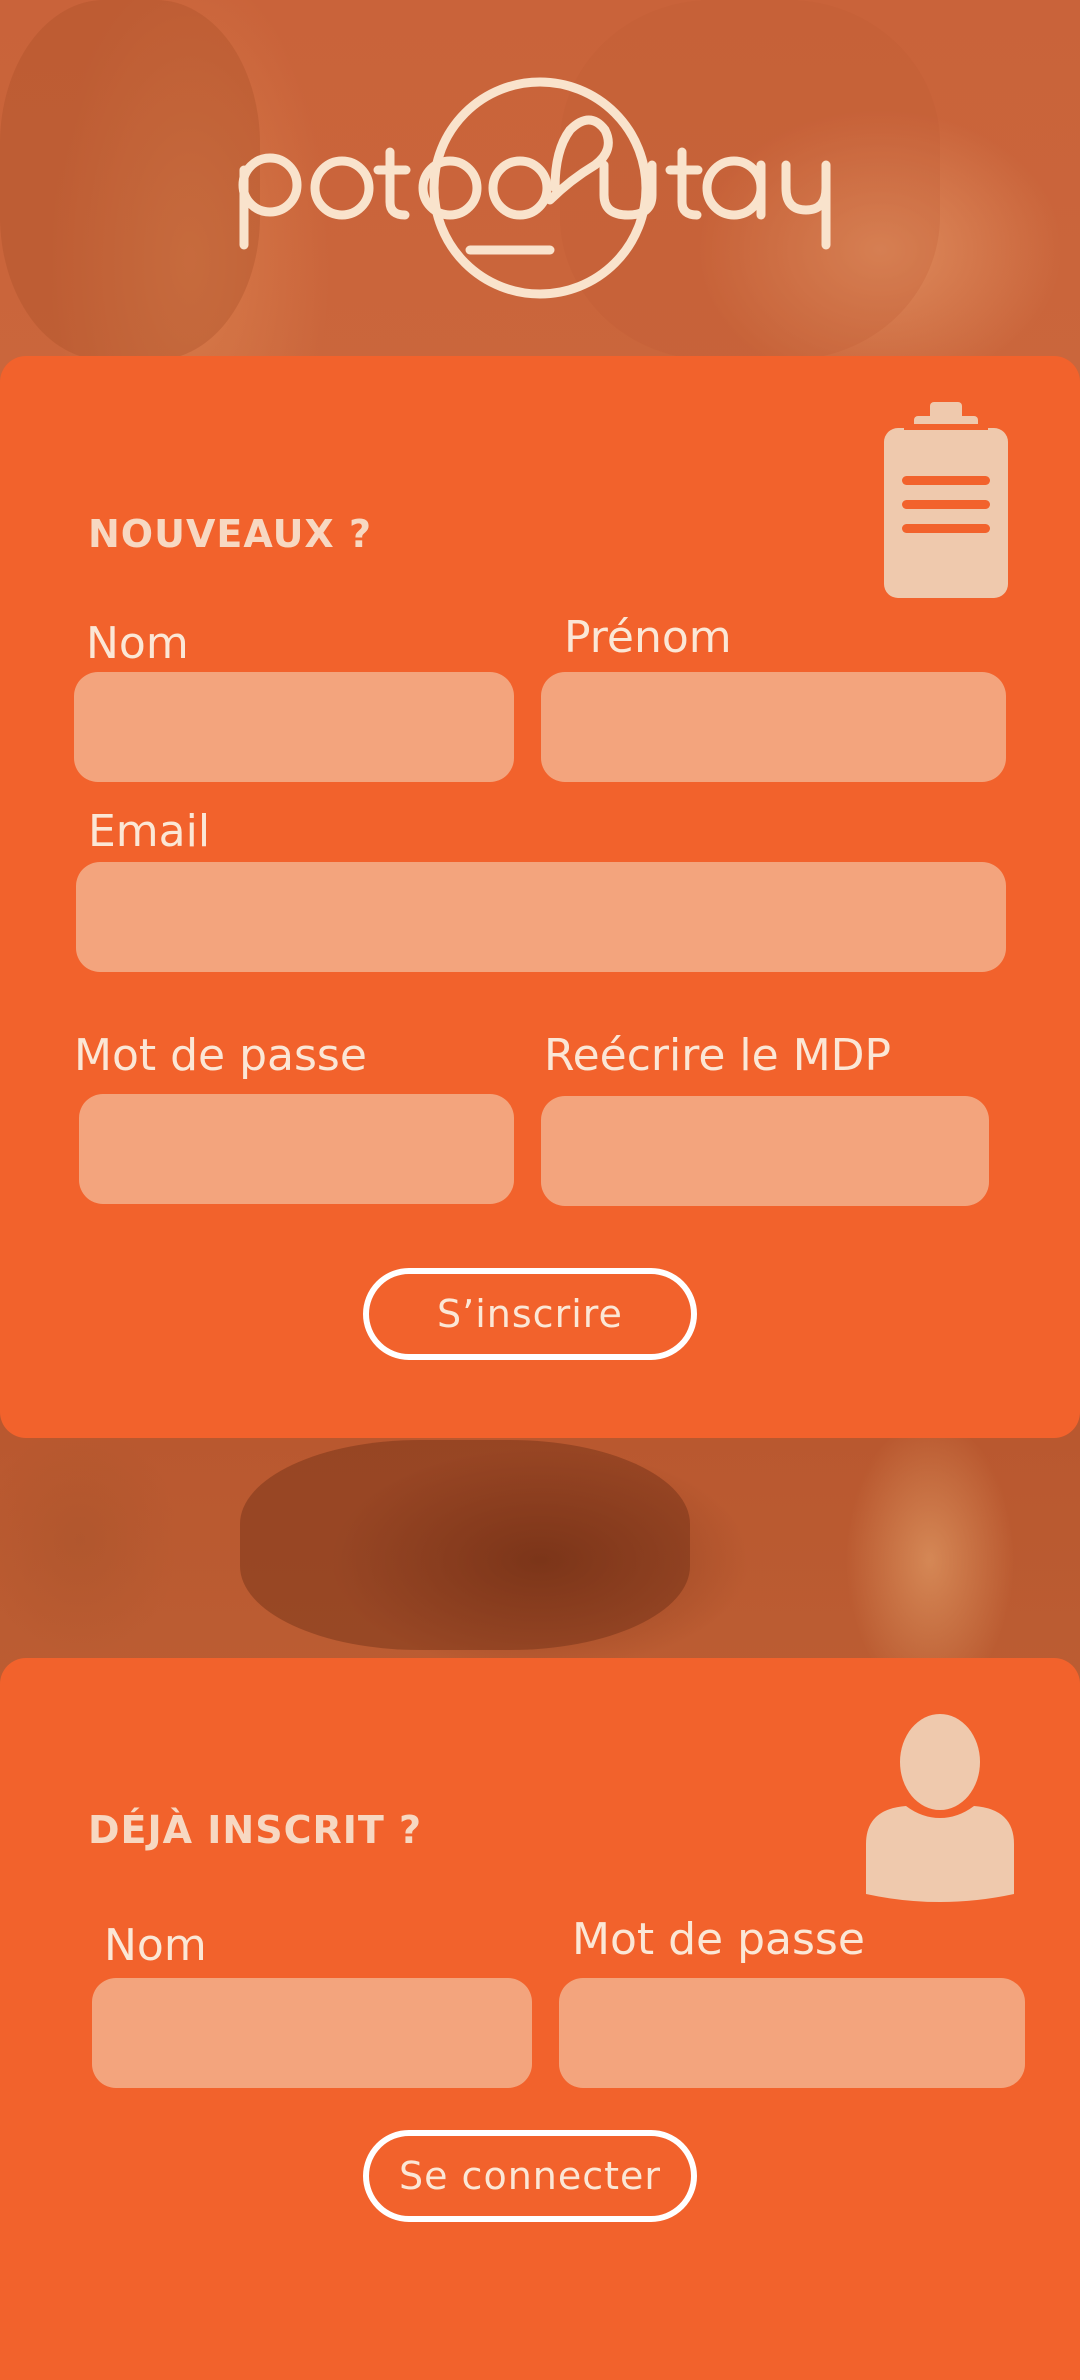 The width and height of the screenshot is (1080, 2380). Describe the element at coordinates (137, 643) in the screenshot. I see `register-nom-label: Nom` at that location.